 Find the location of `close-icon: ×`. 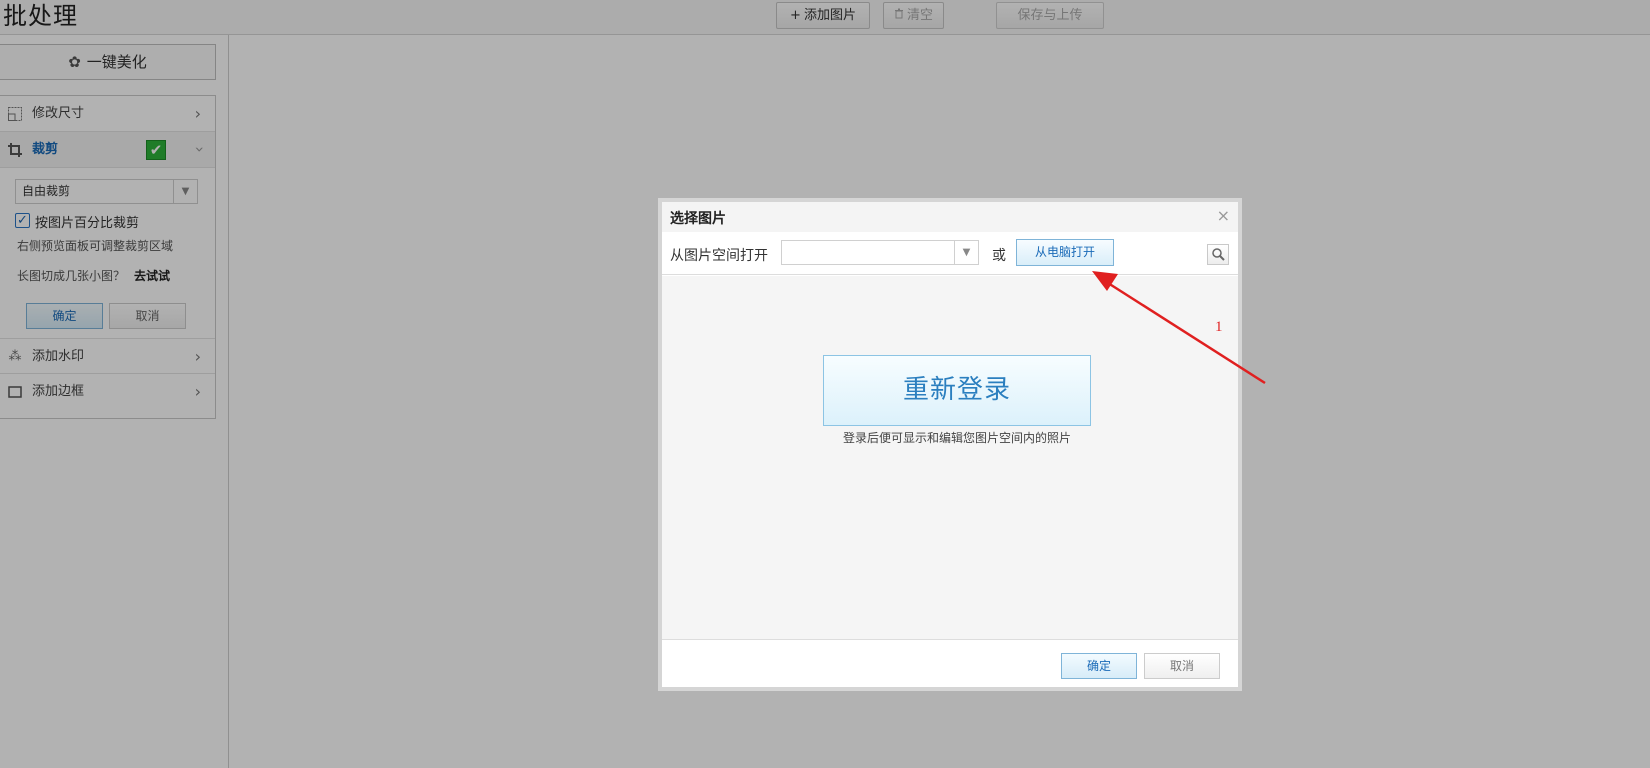

close-icon: × is located at coordinates (1223, 215).